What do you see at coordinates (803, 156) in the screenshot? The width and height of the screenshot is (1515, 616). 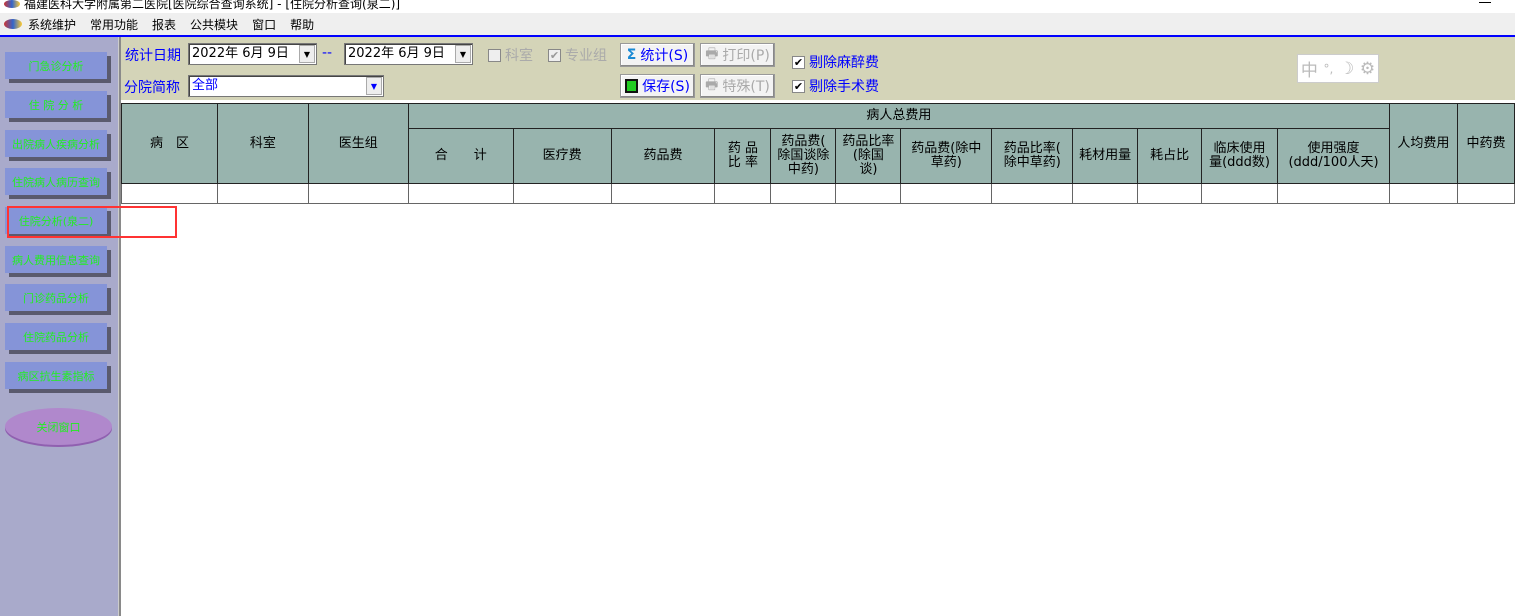 I see `col-sub-header: 药品费( 除国谈除 中药)` at bounding box center [803, 156].